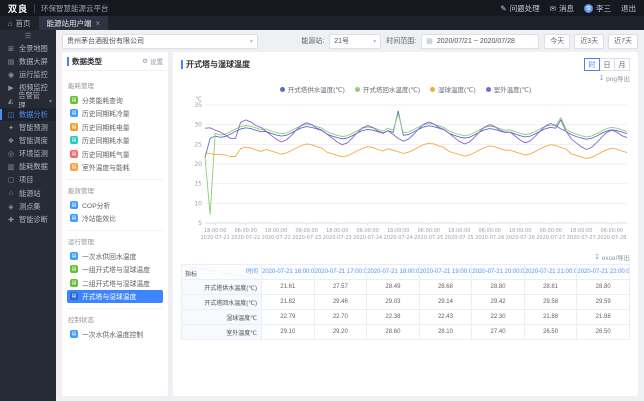 This screenshot has width=644, height=401. Describe the element at coordinates (115, 270) in the screenshot. I see `tree-item: ▤ 一组开式塔与湿球温度` at that location.